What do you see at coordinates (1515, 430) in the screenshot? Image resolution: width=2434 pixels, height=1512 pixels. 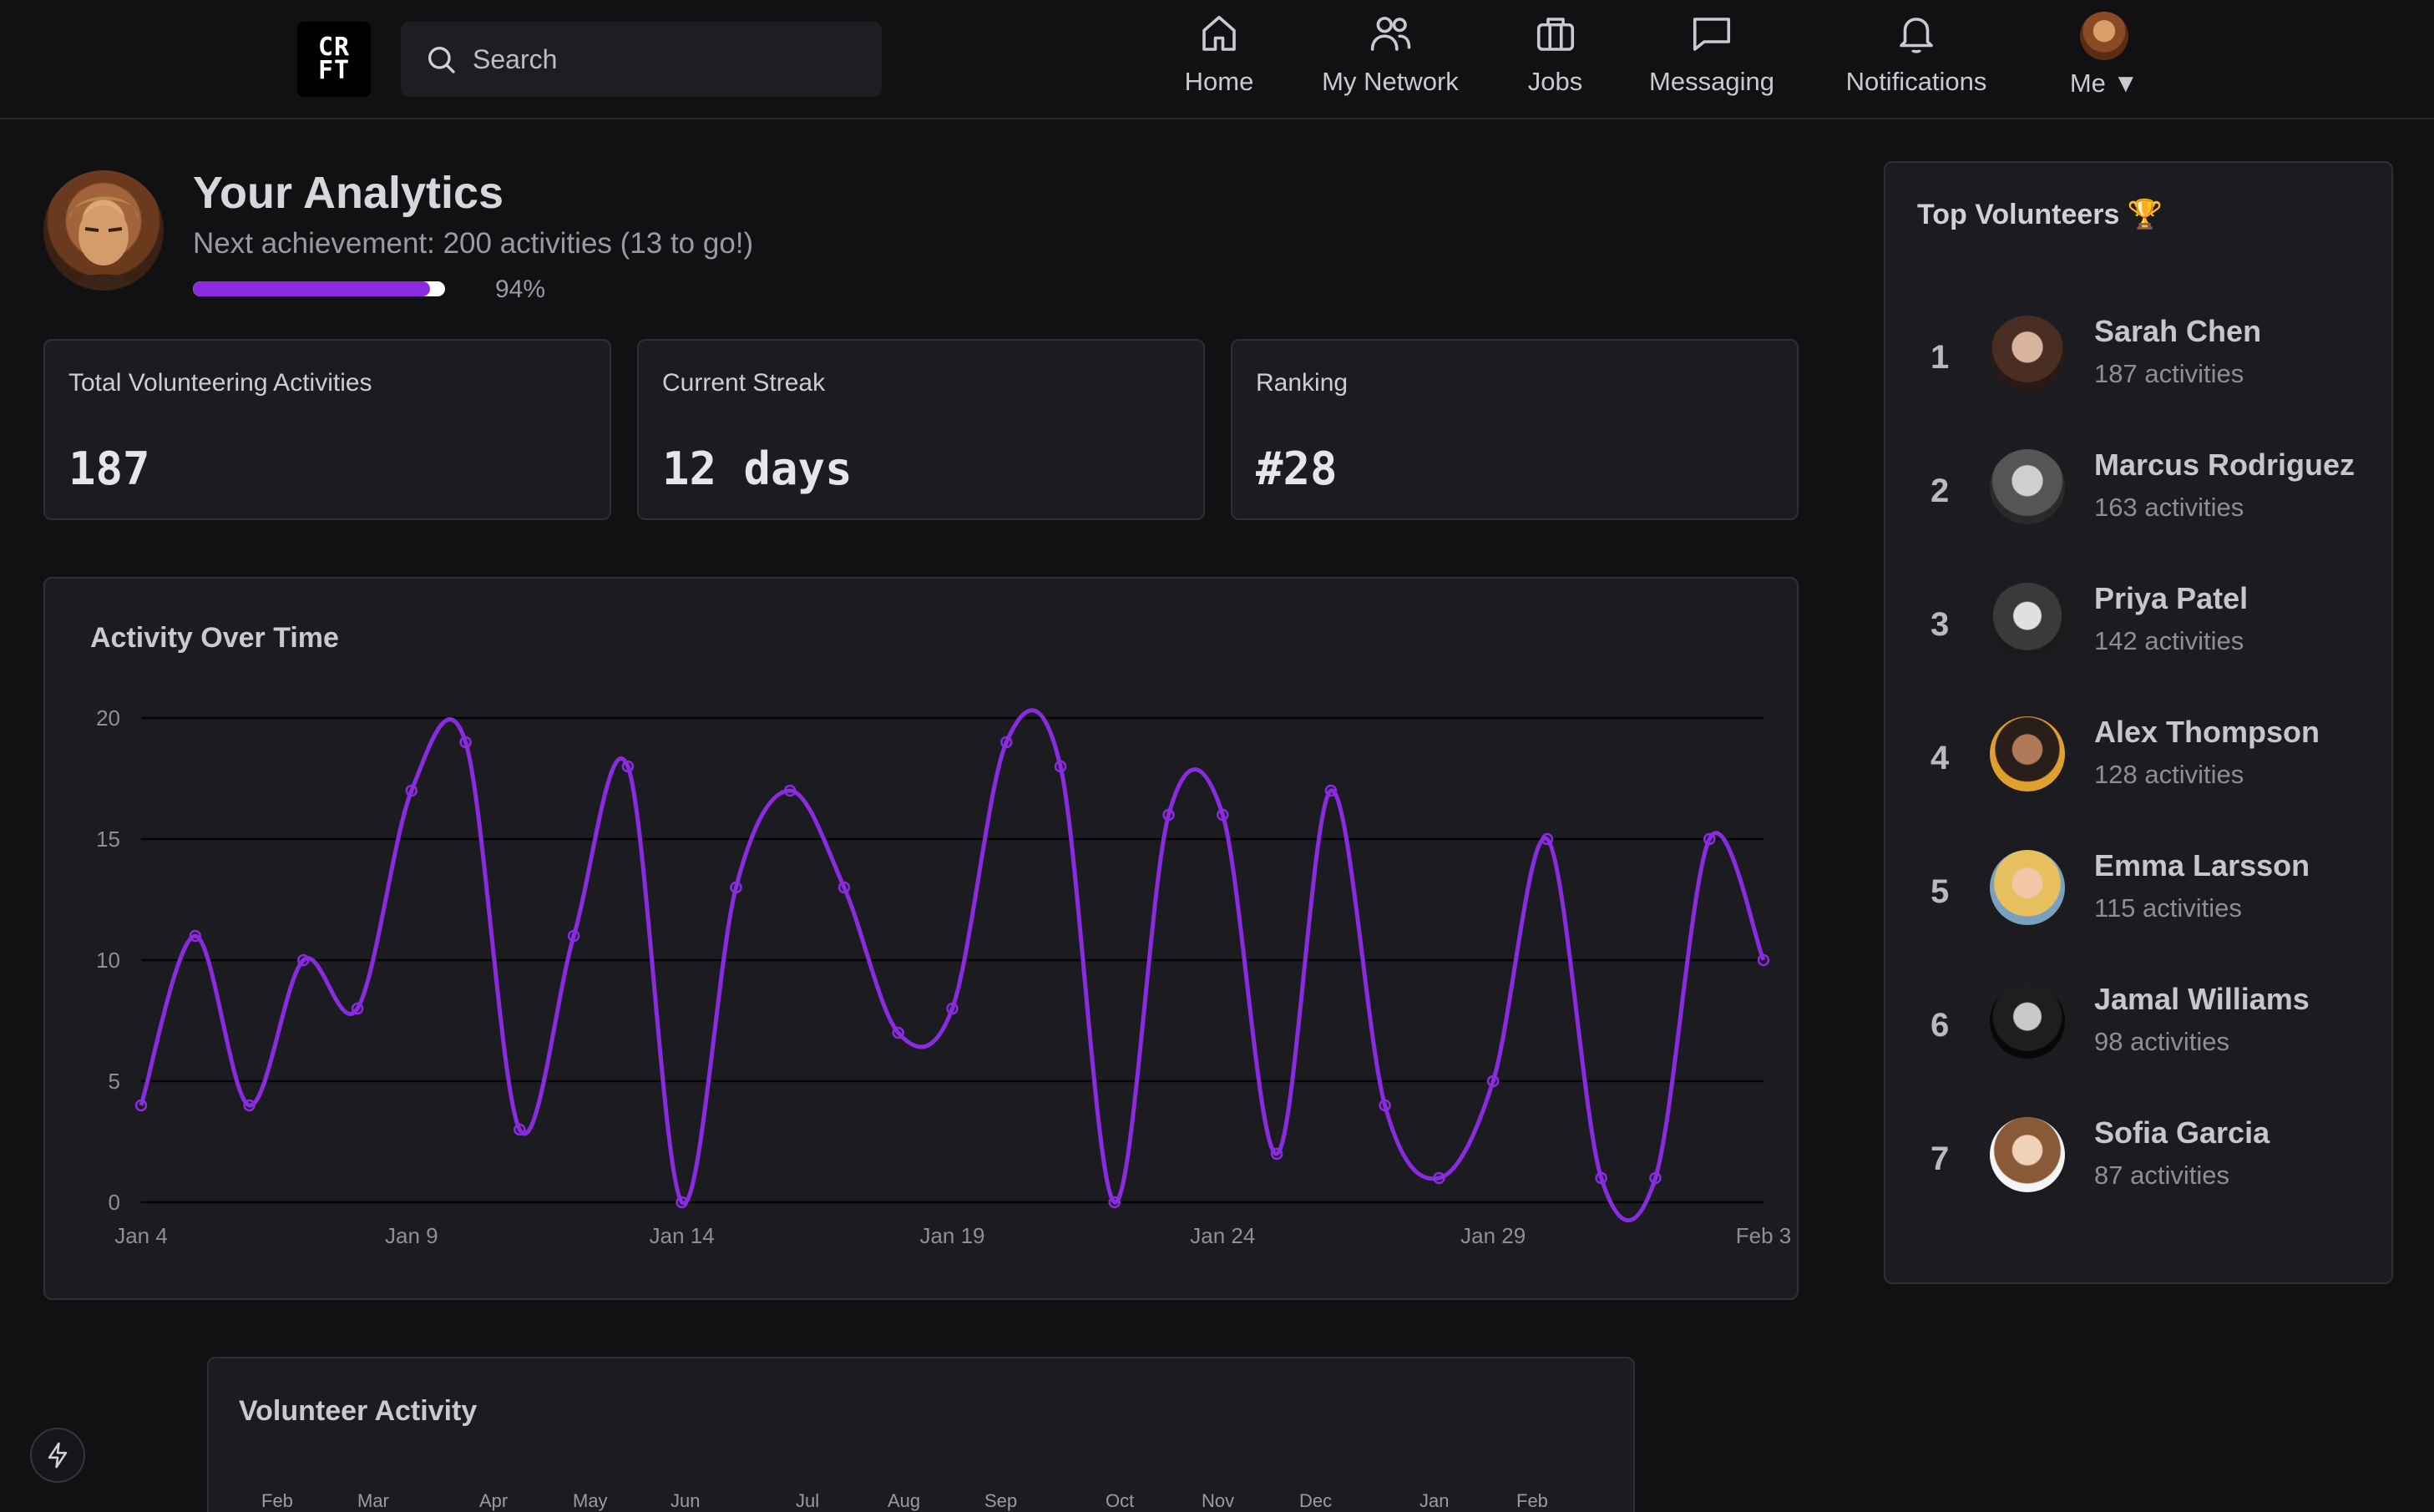 I see `stat-card-ranking: Ranking #28` at bounding box center [1515, 430].